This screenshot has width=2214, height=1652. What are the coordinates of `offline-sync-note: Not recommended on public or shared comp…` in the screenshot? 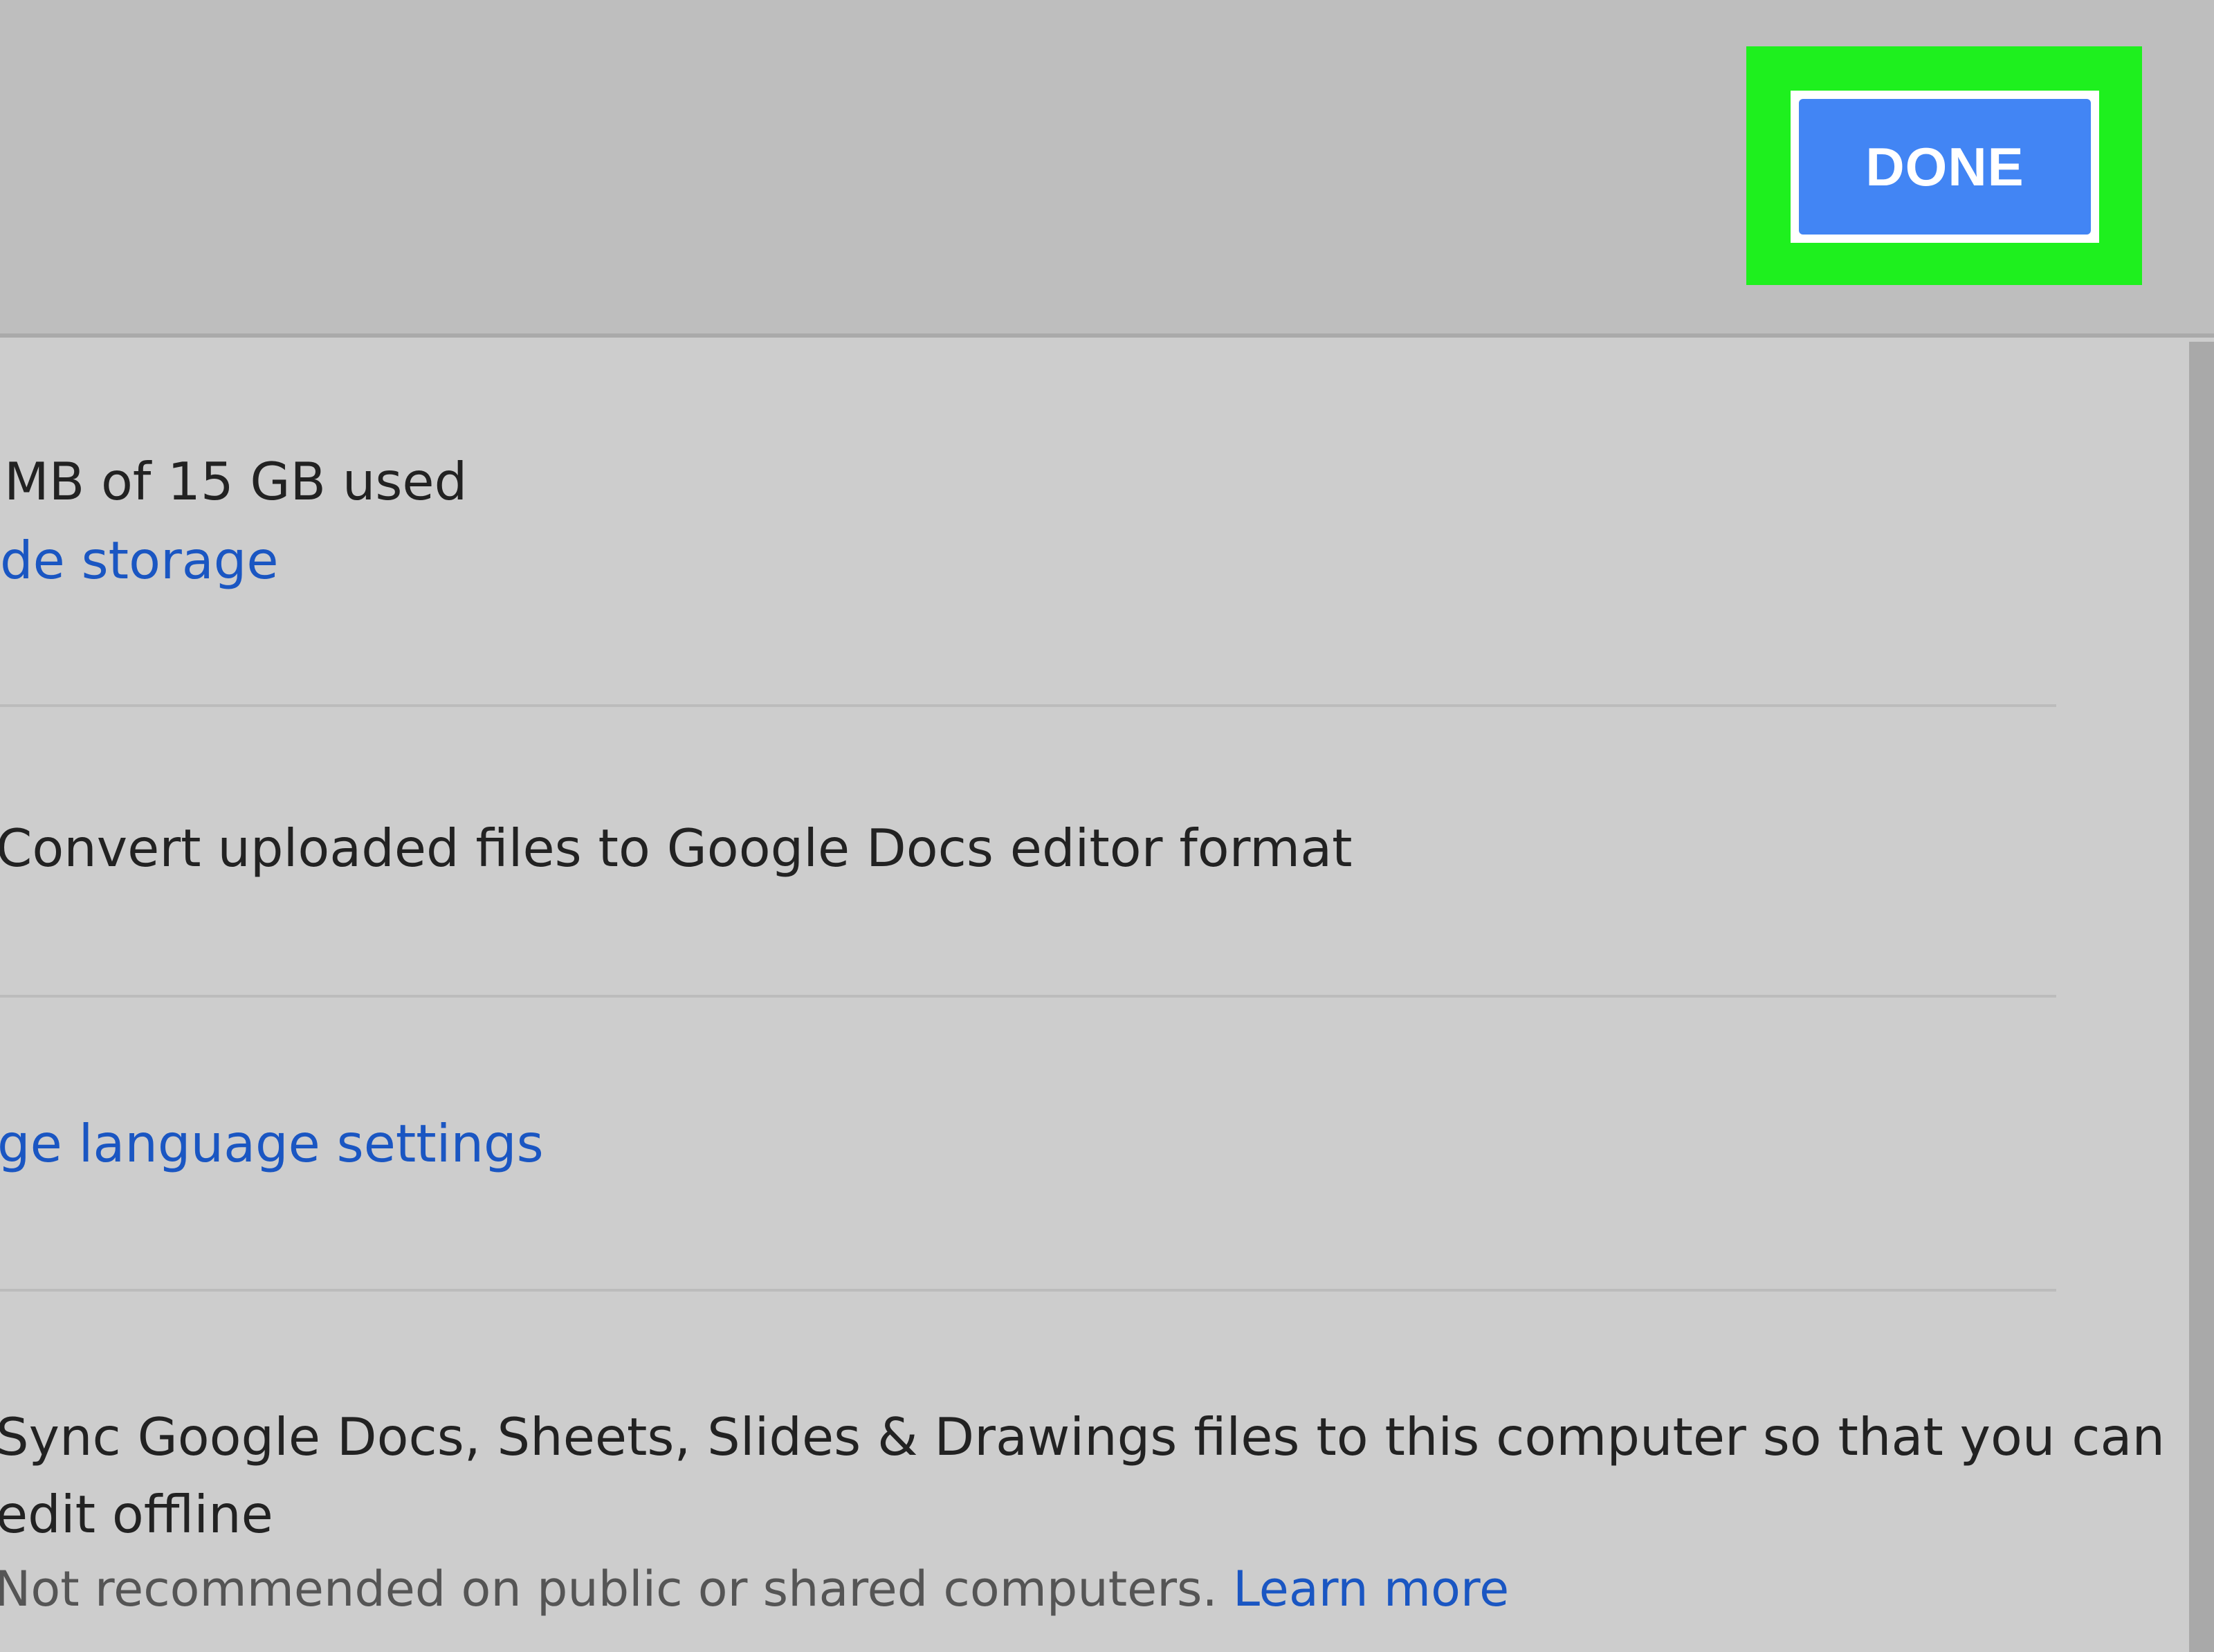 It's located at (754, 1589).